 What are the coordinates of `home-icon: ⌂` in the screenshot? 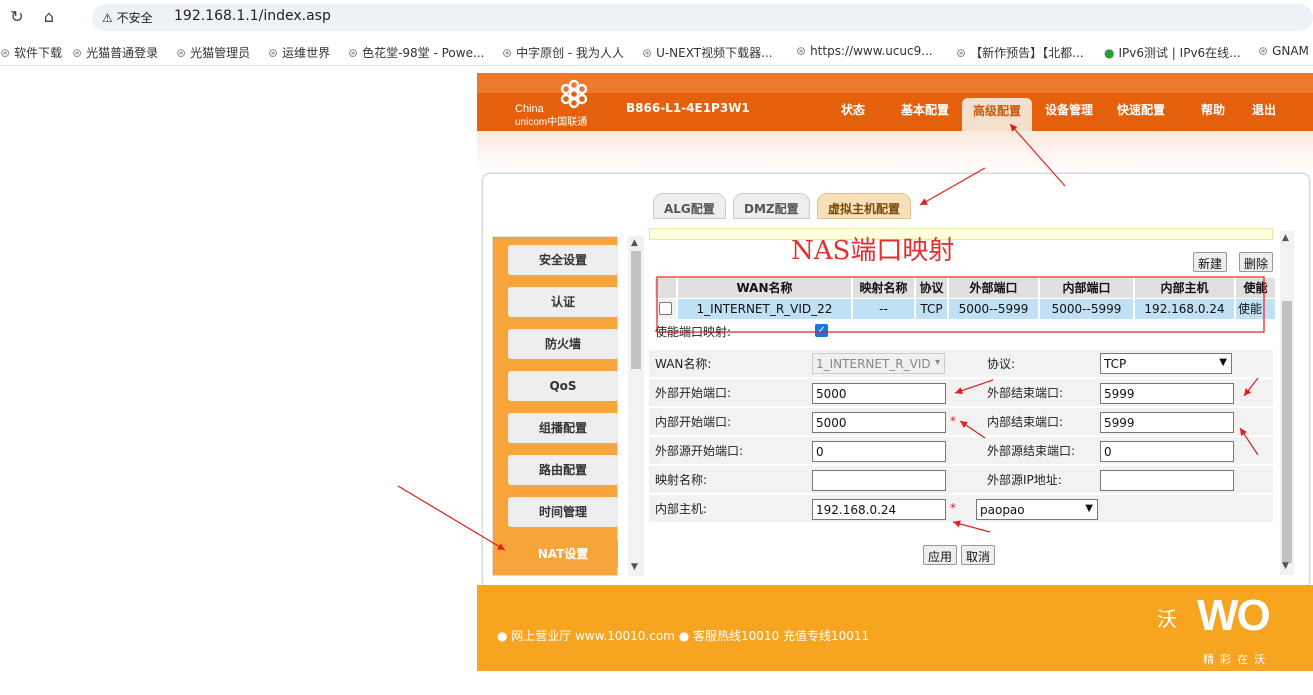 It's located at (49, 17).